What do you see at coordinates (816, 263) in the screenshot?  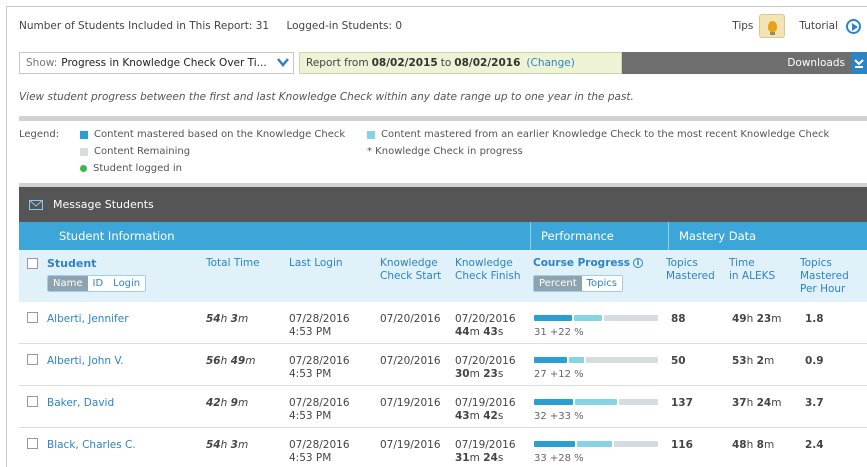 I see `column-tmph-line1: Topics` at bounding box center [816, 263].